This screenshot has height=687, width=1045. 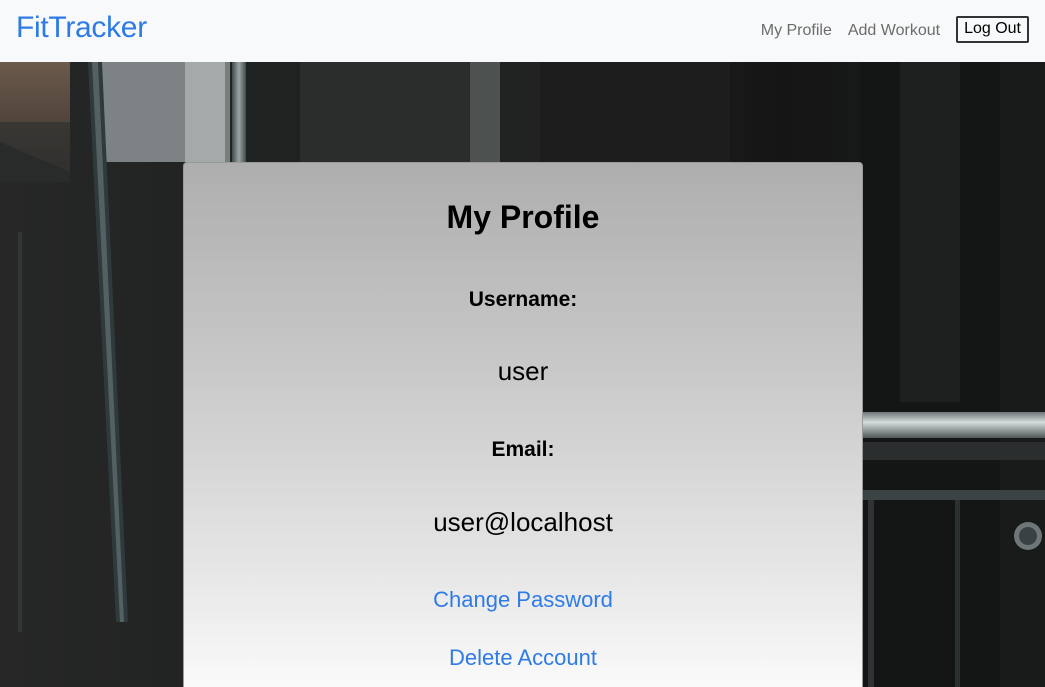 I want to click on username-label: Username:, so click(x=523, y=299).